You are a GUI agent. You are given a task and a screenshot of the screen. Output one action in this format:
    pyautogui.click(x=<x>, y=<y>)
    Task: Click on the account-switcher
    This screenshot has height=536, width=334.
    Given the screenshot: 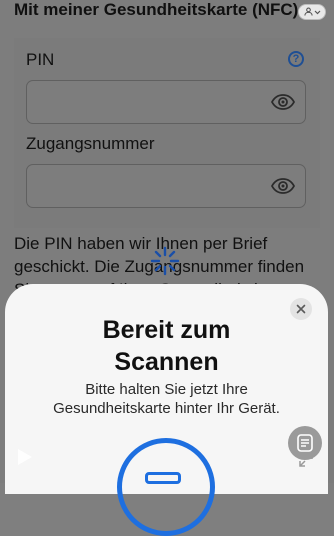 What is the action you would take?
    pyautogui.click(x=312, y=12)
    